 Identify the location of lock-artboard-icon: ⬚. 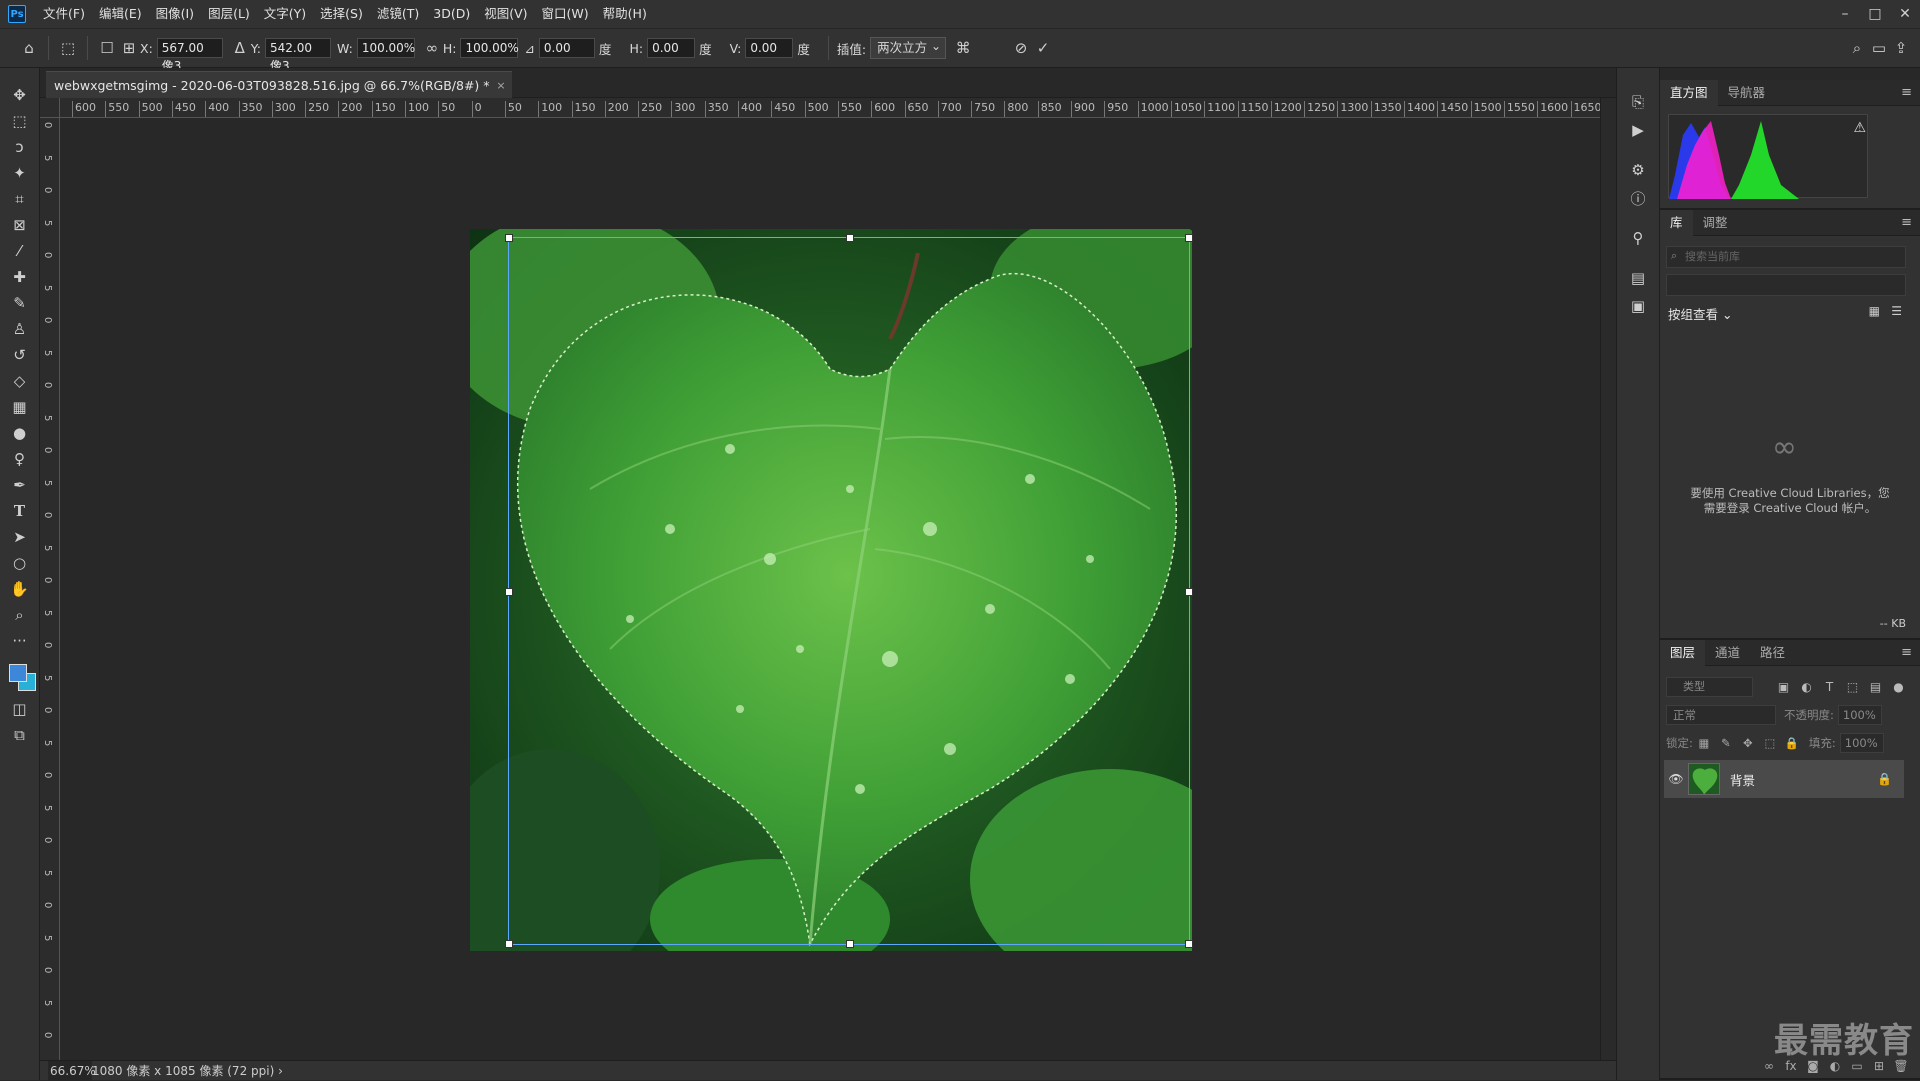
(1770, 743).